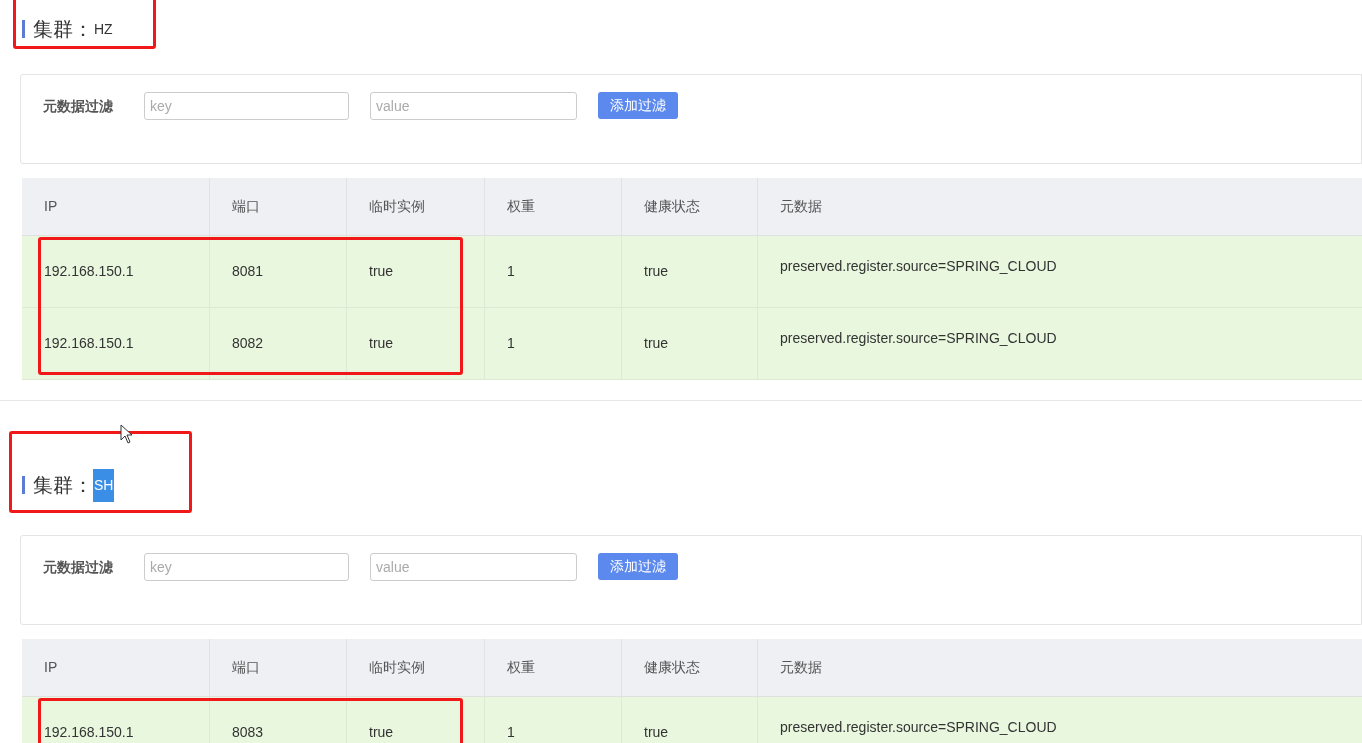  What do you see at coordinates (103, 29) in the screenshot?
I see `cluster-name: HZ` at bounding box center [103, 29].